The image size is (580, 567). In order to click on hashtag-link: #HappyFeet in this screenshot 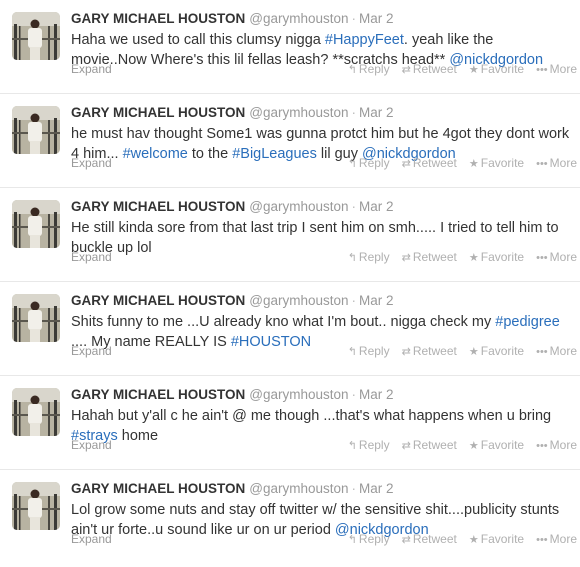, I will do `click(364, 40)`.